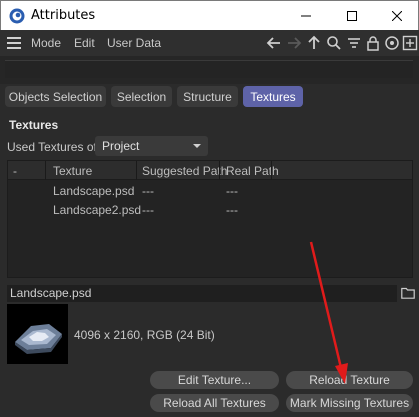  I want to click on target-icon, so click(392, 43).